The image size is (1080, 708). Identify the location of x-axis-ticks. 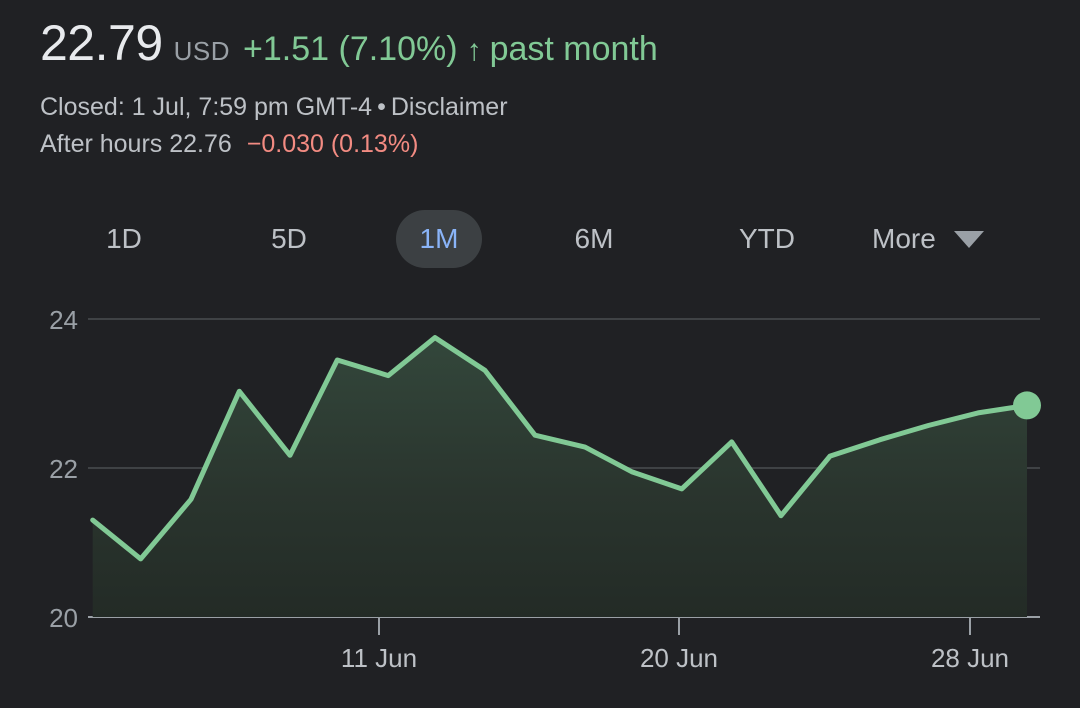
(674, 626).